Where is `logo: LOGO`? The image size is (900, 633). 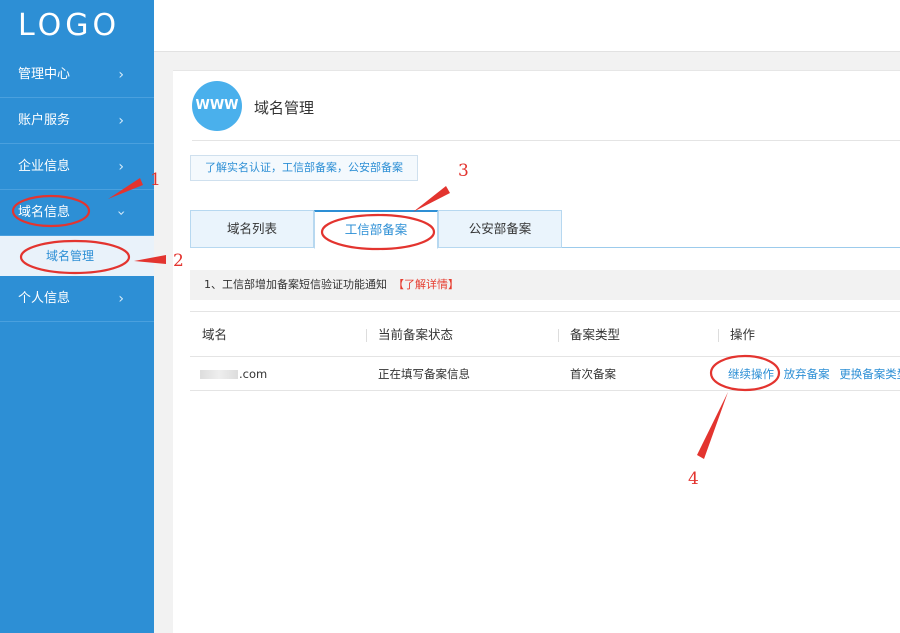
logo: LOGO is located at coordinates (69, 25).